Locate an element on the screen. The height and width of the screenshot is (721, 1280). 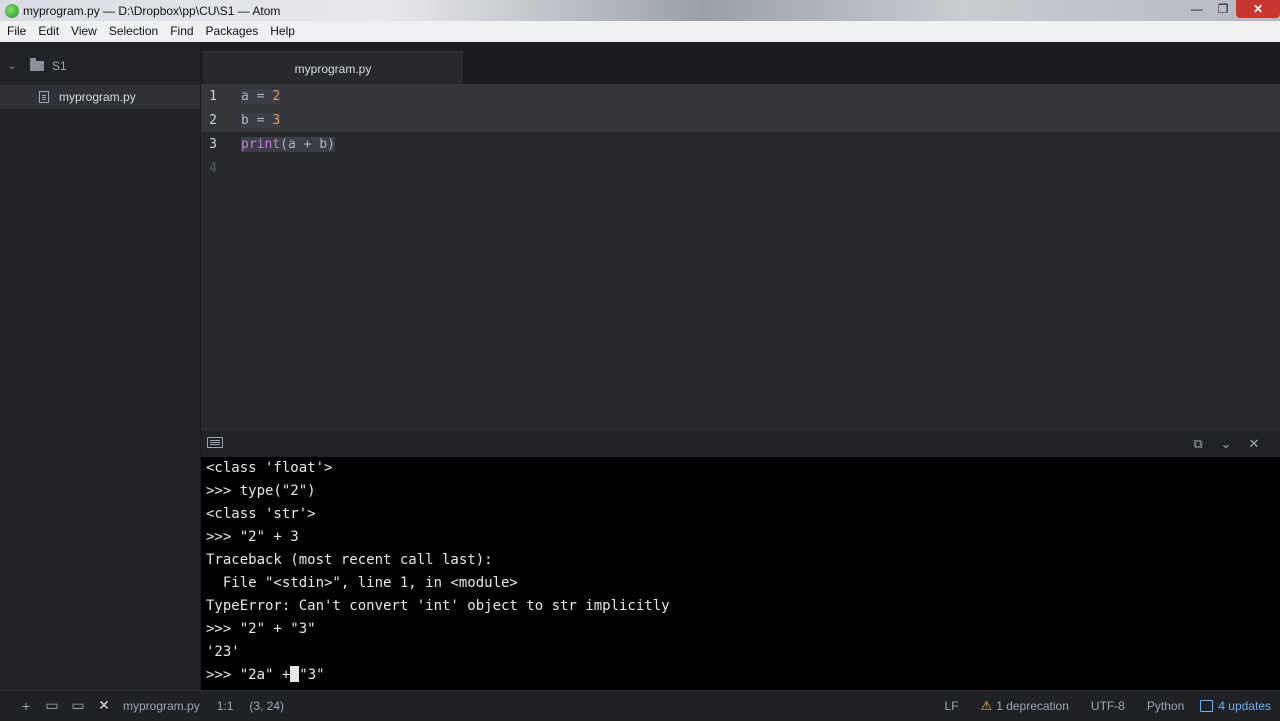
code-token: b is located at coordinates (245, 120).